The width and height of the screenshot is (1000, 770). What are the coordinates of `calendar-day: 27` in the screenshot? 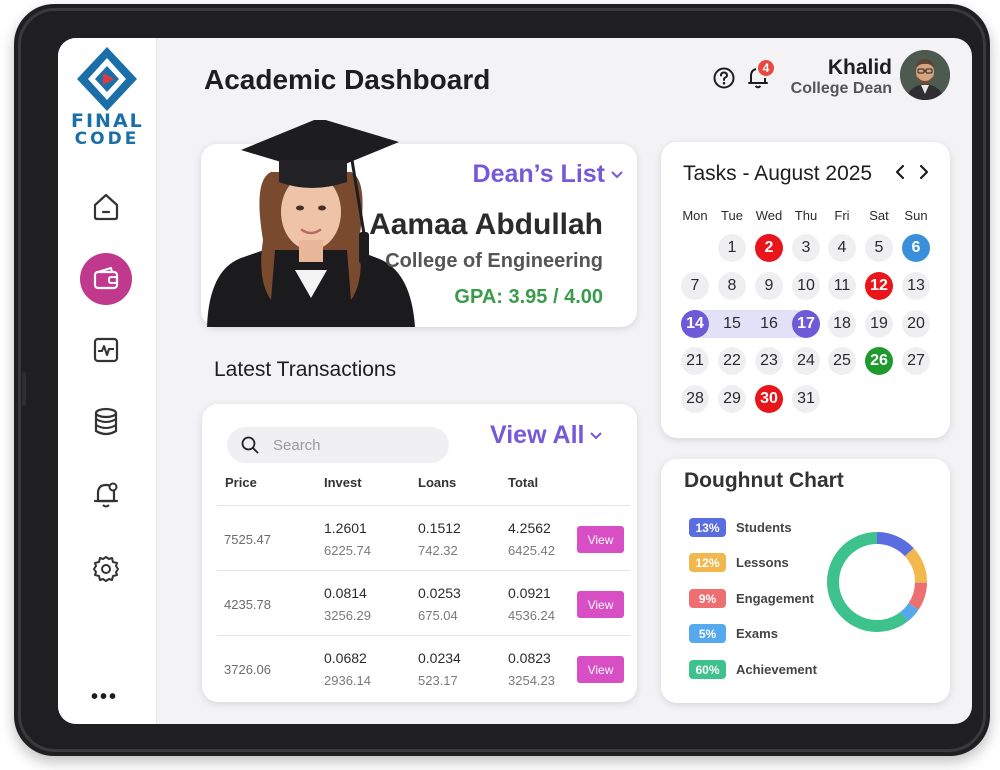 It's located at (916, 361).